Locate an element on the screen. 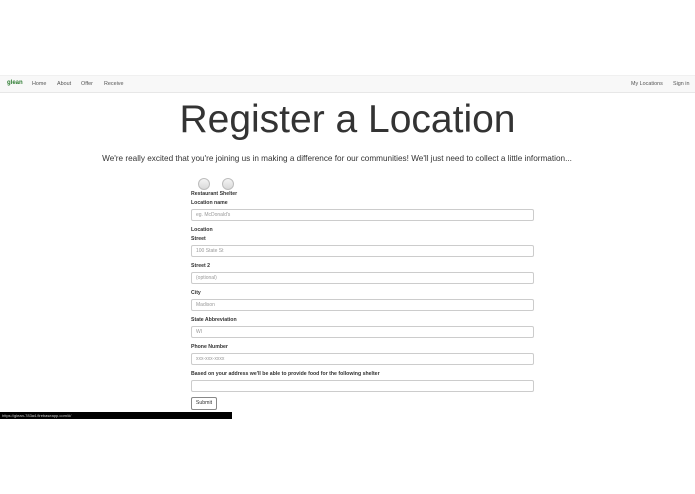 Image resolution: width=695 pixels, height=494 pixels. page-title: Register a Location is located at coordinates (347, 119).